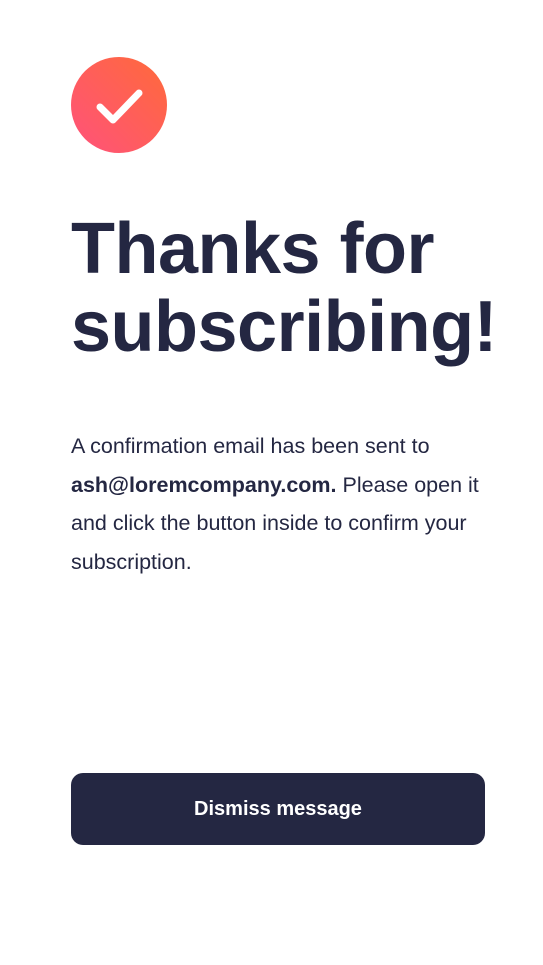 The height and width of the screenshot is (965, 543). I want to click on checkmark-icon, so click(119, 106).